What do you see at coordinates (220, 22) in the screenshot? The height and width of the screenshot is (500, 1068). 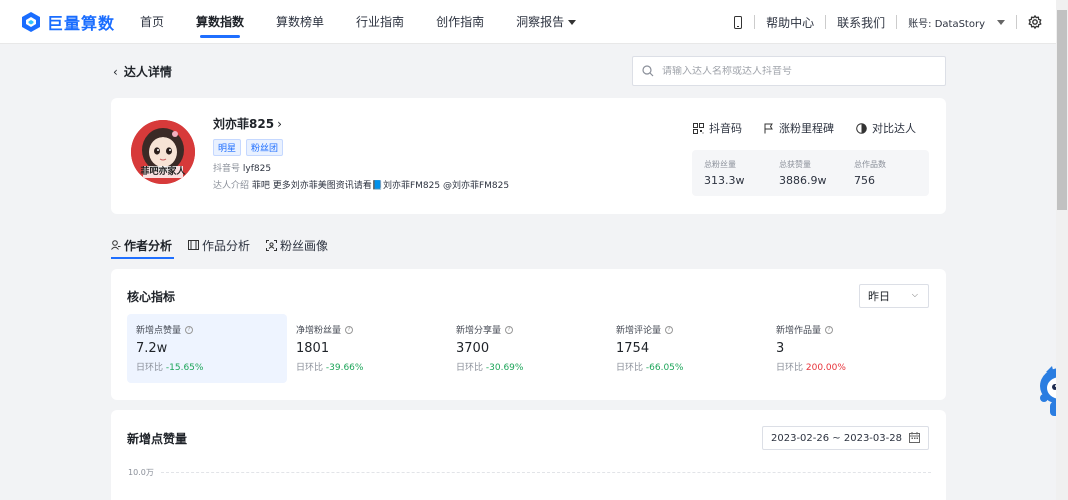 I see `nav-item-index: 算数指数` at bounding box center [220, 22].